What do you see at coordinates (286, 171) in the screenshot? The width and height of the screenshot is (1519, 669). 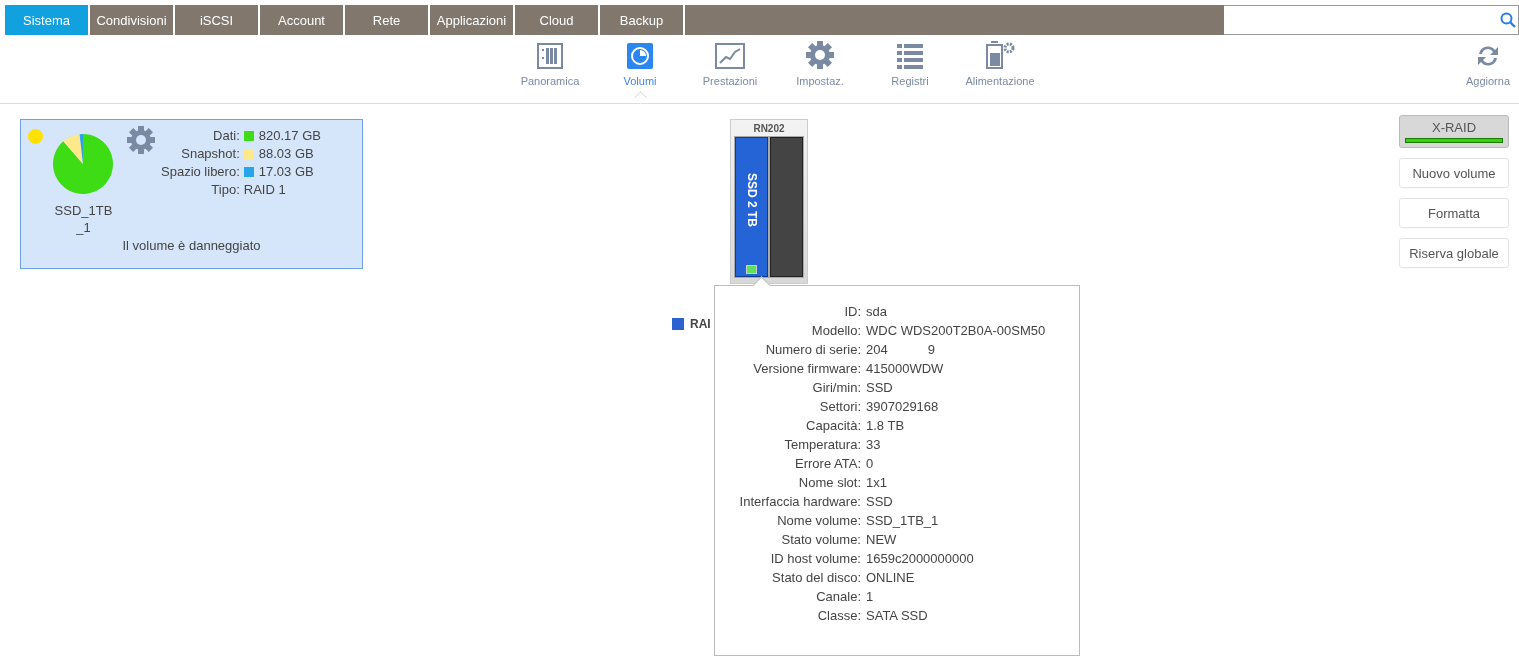 I see `legend-value: 17.03 GB` at bounding box center [286, 171].